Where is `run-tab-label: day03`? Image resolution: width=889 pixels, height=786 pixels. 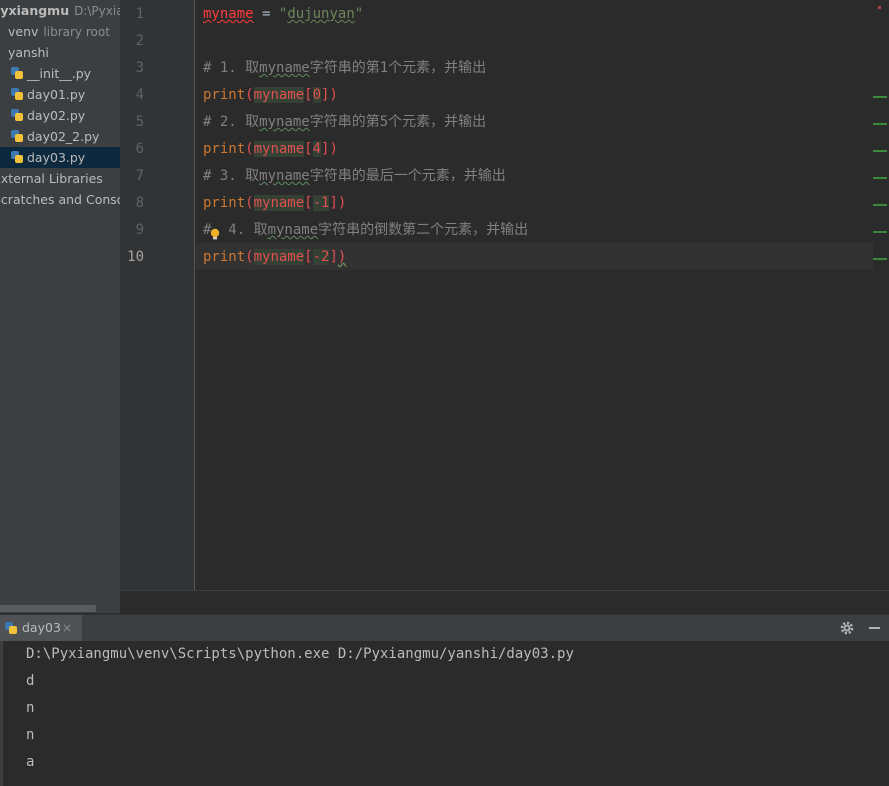
run-tab-label: day03 is located at coordinates (41, 627).